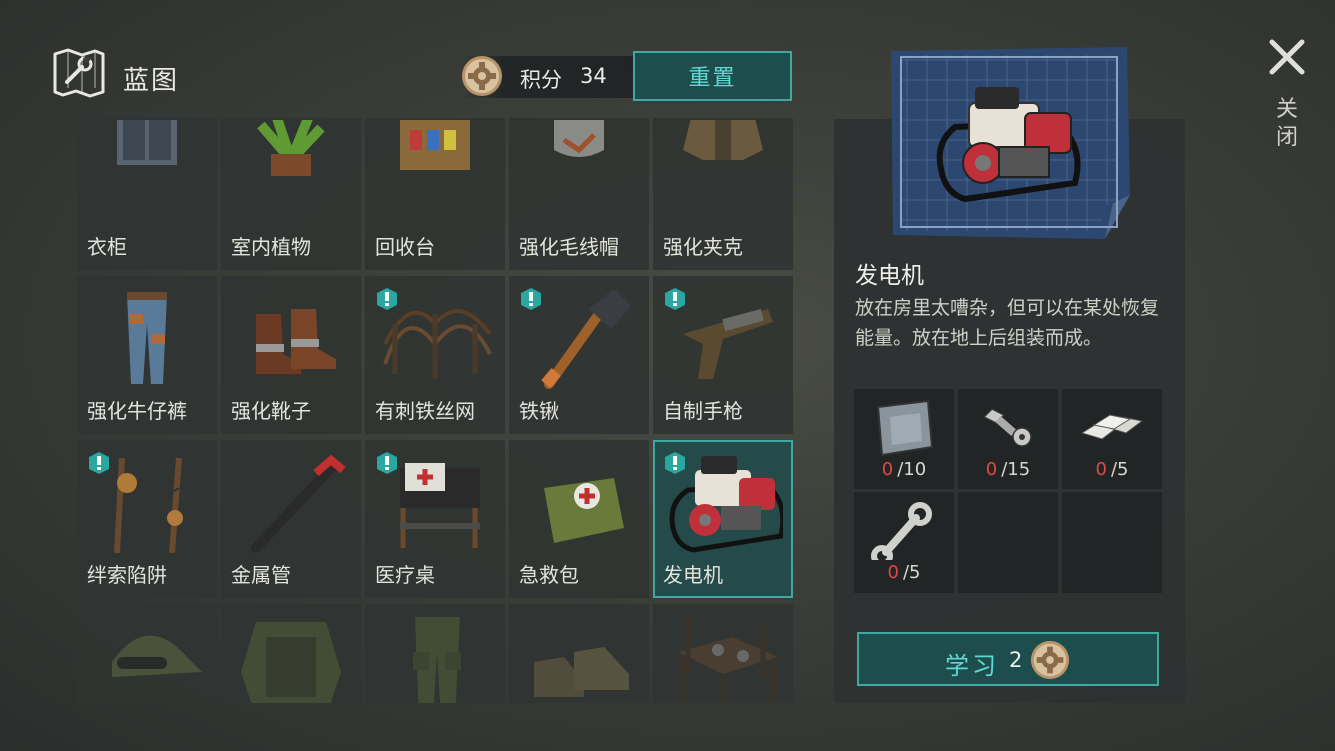 This screenshot has height=751, width=1335. I want to click on material-count: 0/10, so click(904, 469).